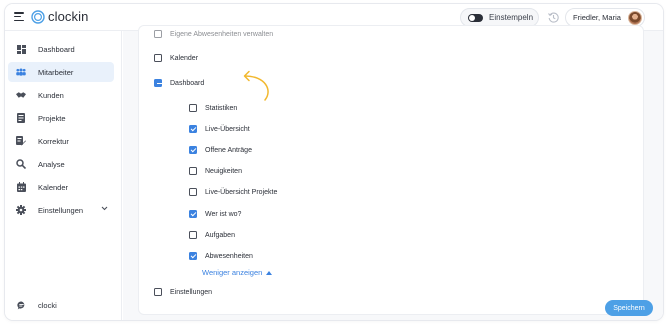 The height and width of the screenshot is (327, 670). I want to click on permission-row: Eigene Abwesenheiten verwalten, so click(213, 34).